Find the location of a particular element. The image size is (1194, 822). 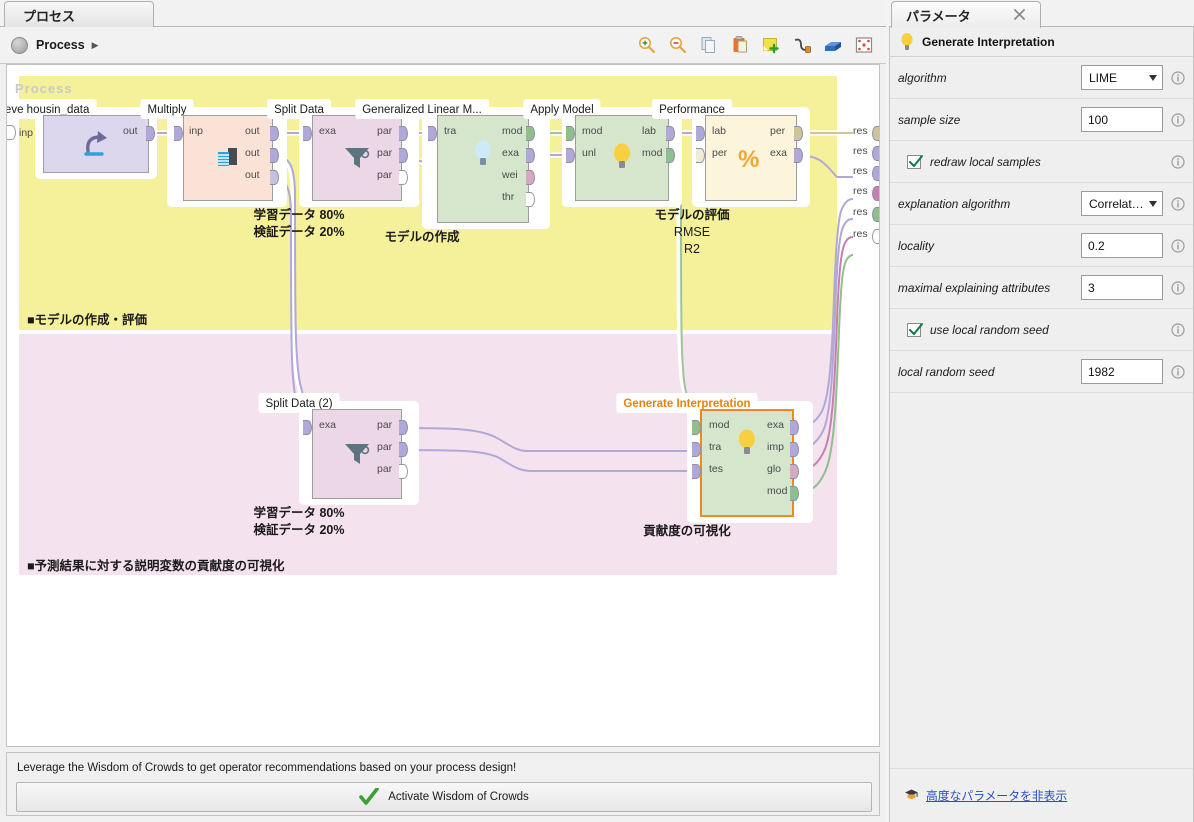

operator-body is located at coordinates (96, 144).